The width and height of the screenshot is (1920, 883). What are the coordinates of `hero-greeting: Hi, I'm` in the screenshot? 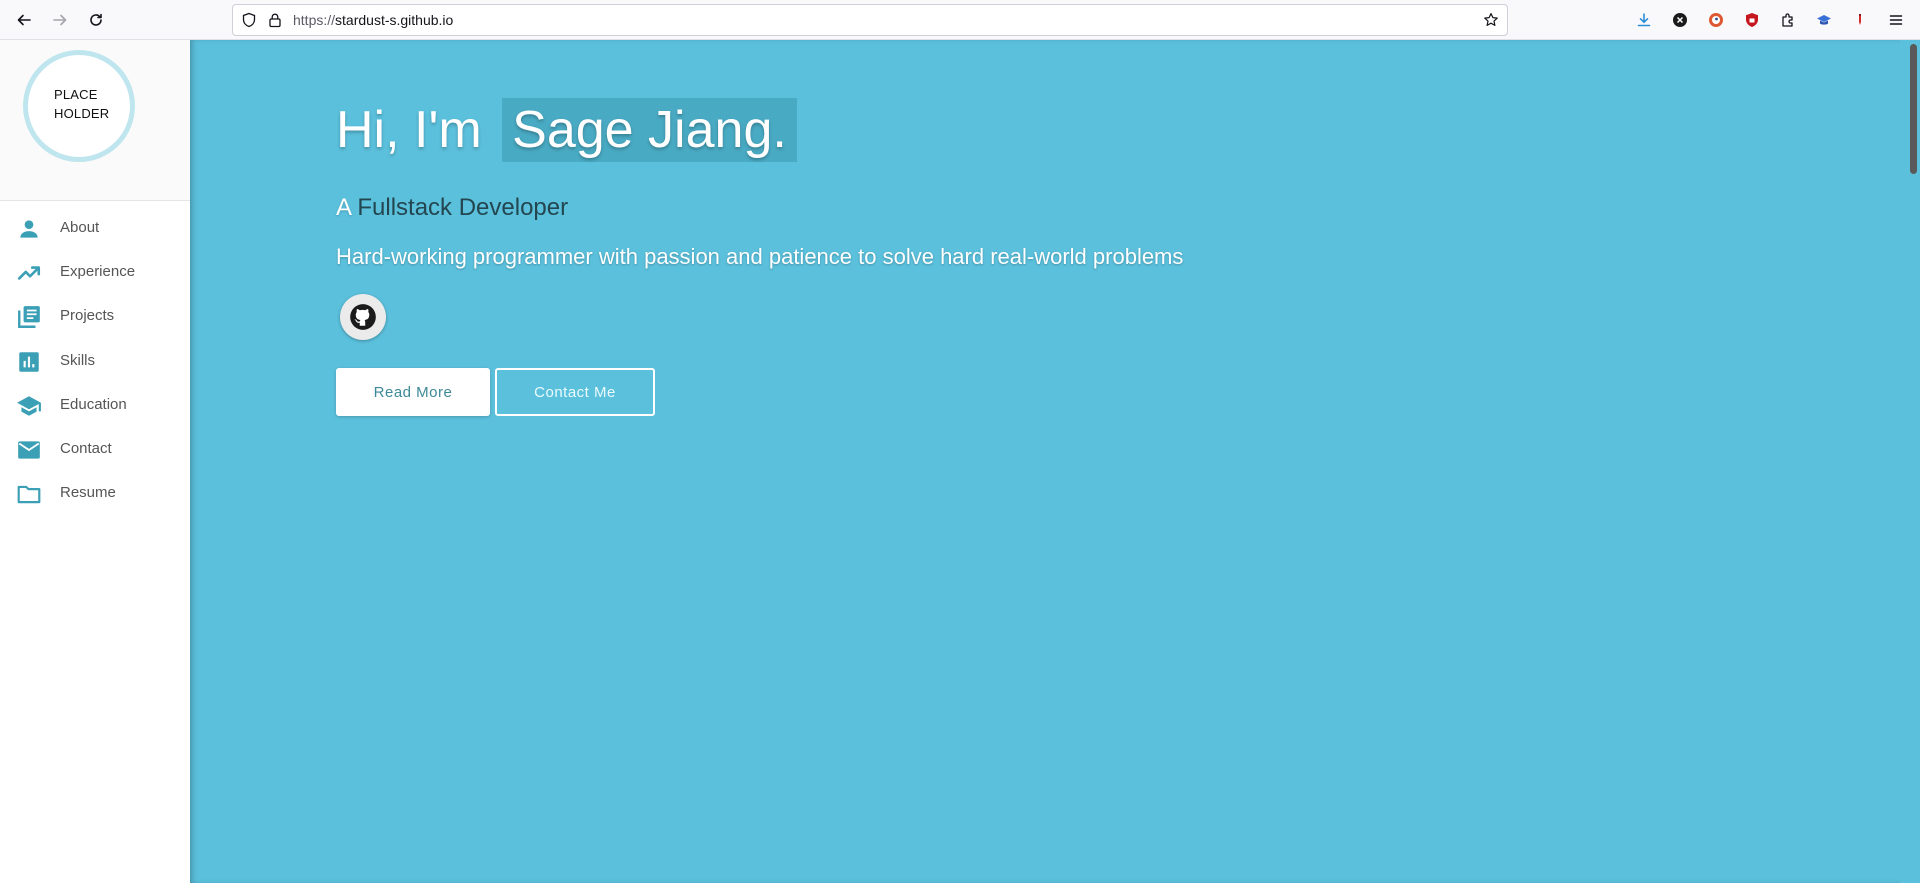 It's located at (409, 130).